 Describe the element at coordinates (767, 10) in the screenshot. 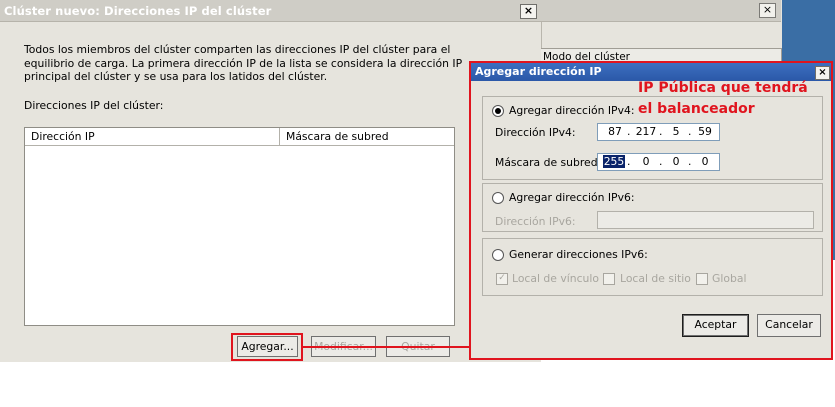

I see `background-window-close-button: ×` at that location.